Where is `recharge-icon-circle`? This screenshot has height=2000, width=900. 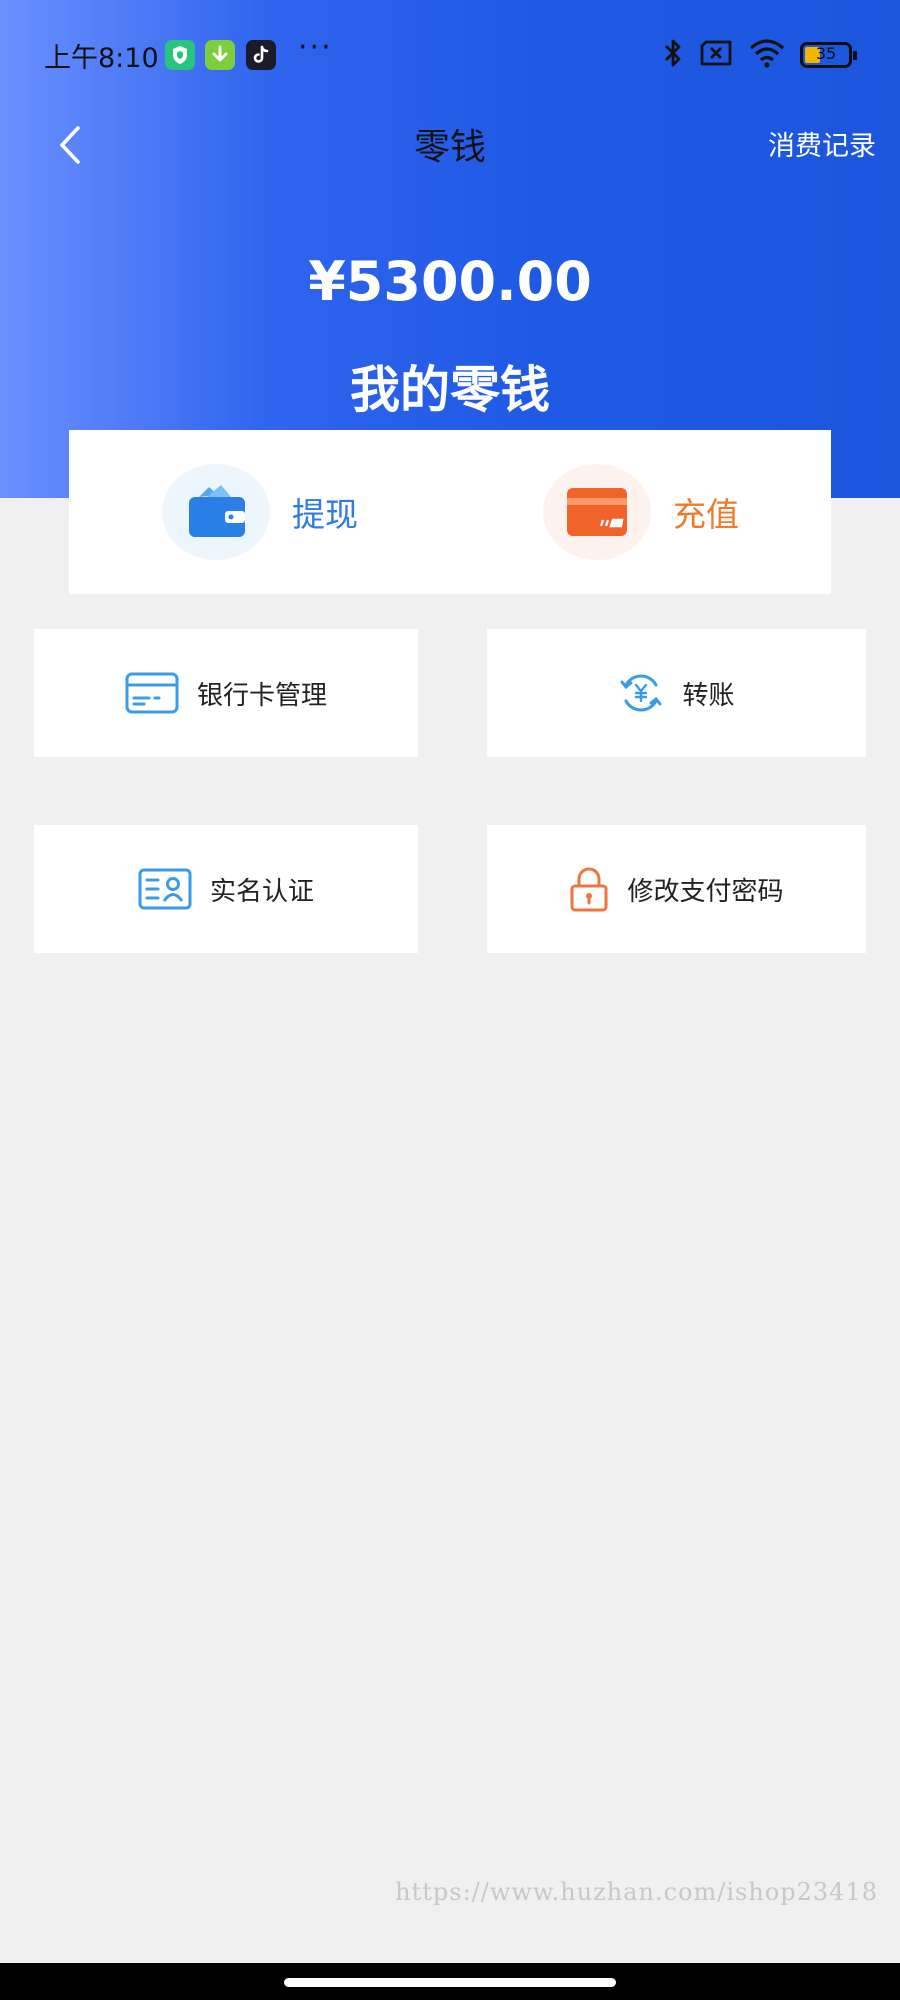
recharge-icon-circle is located at coordinates (597, 512).